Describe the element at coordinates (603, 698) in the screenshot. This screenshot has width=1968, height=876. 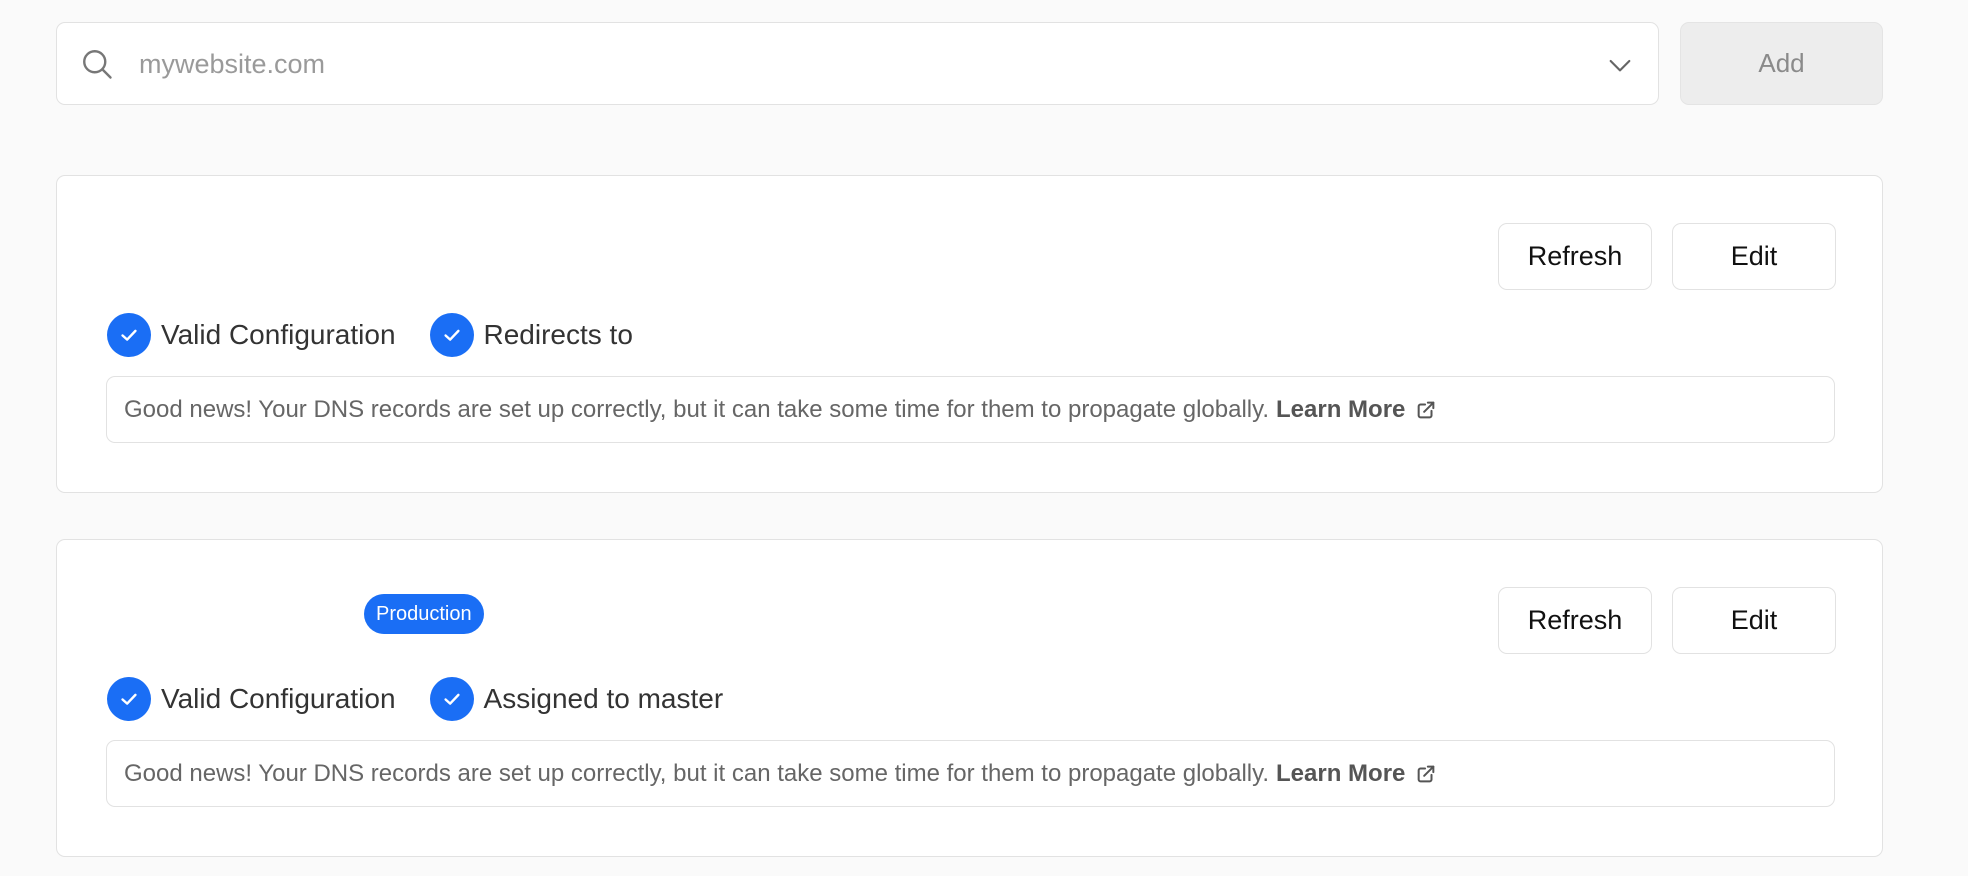
I see `status-label: Assigned to master` at that location.